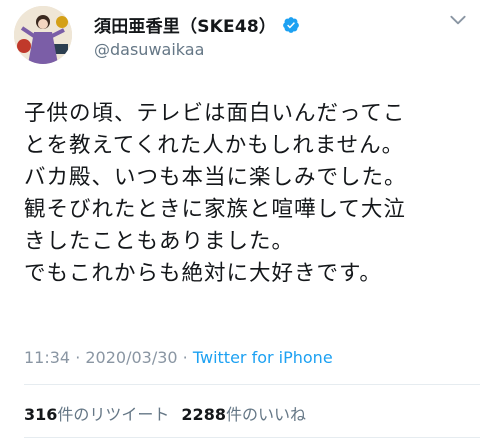 This screenshot has height=443, width=480. What do you see at coordinates (113, 414) in the screenshot?
I see `retweets-label: 件のリツイート` at bounding box center [113, 414].